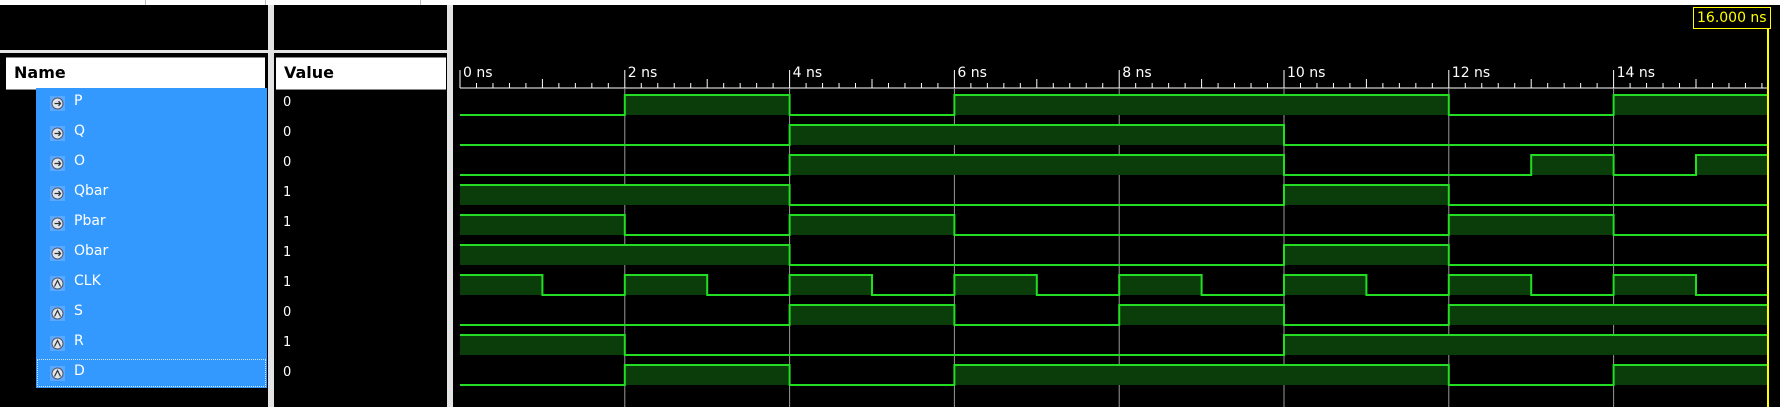 This screenshot has height=407, width=1780. Describe the element at coordinates (80, 161) in the screenshot. I see `signal-name: O` at that location.